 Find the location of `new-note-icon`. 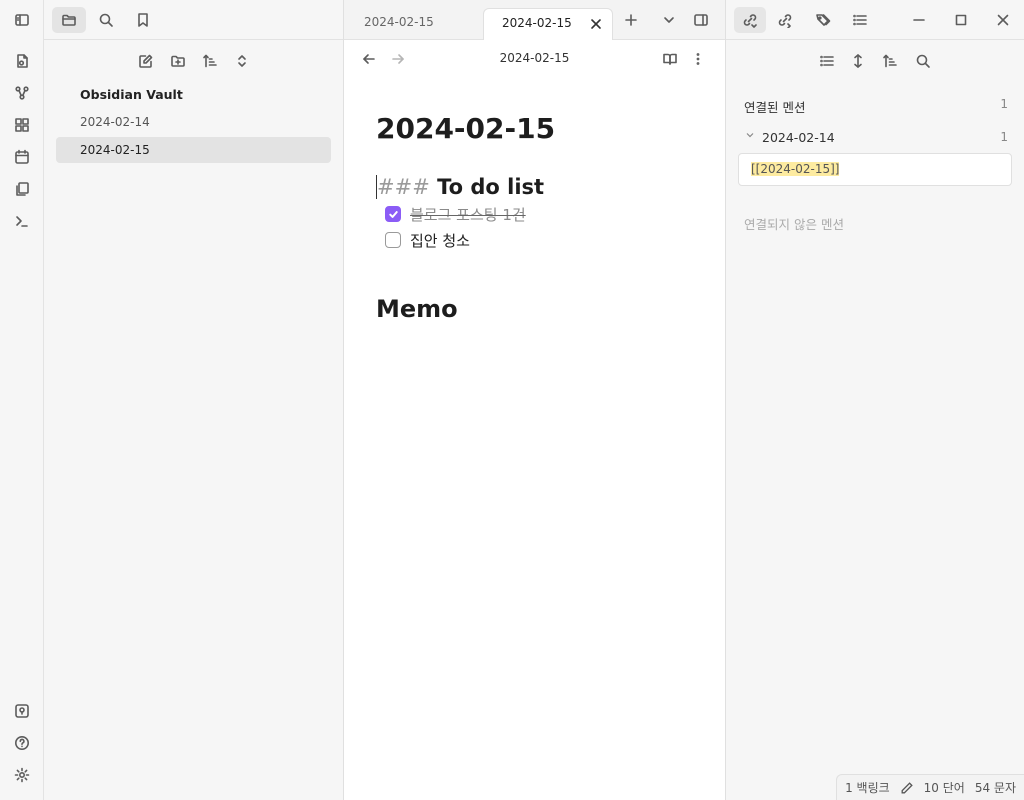

new-note-icon is located at coordinates (146, 61).